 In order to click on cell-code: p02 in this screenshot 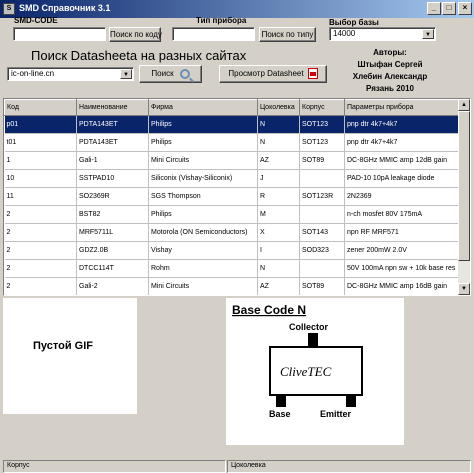, I will do `click(41, 296)`.